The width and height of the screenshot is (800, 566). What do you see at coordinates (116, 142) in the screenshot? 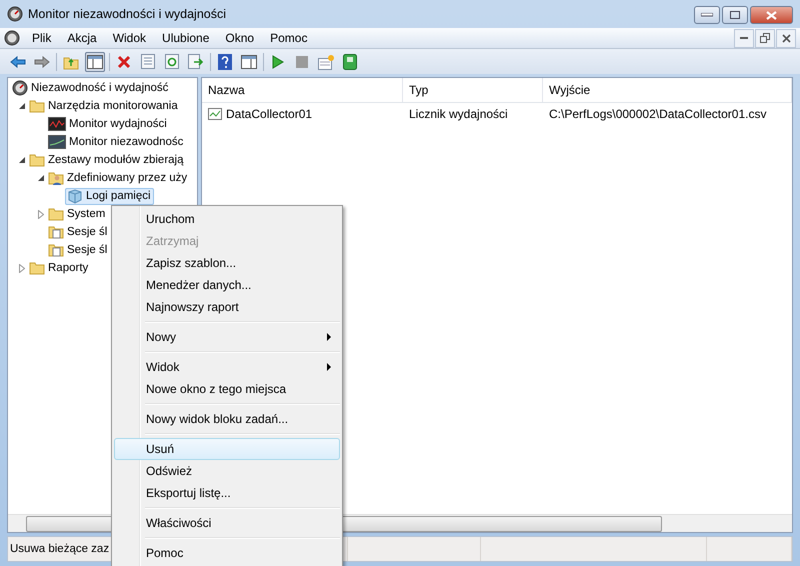
I see `tree-item: Monitor niezawodnośc` at bounding box center [116, 142].